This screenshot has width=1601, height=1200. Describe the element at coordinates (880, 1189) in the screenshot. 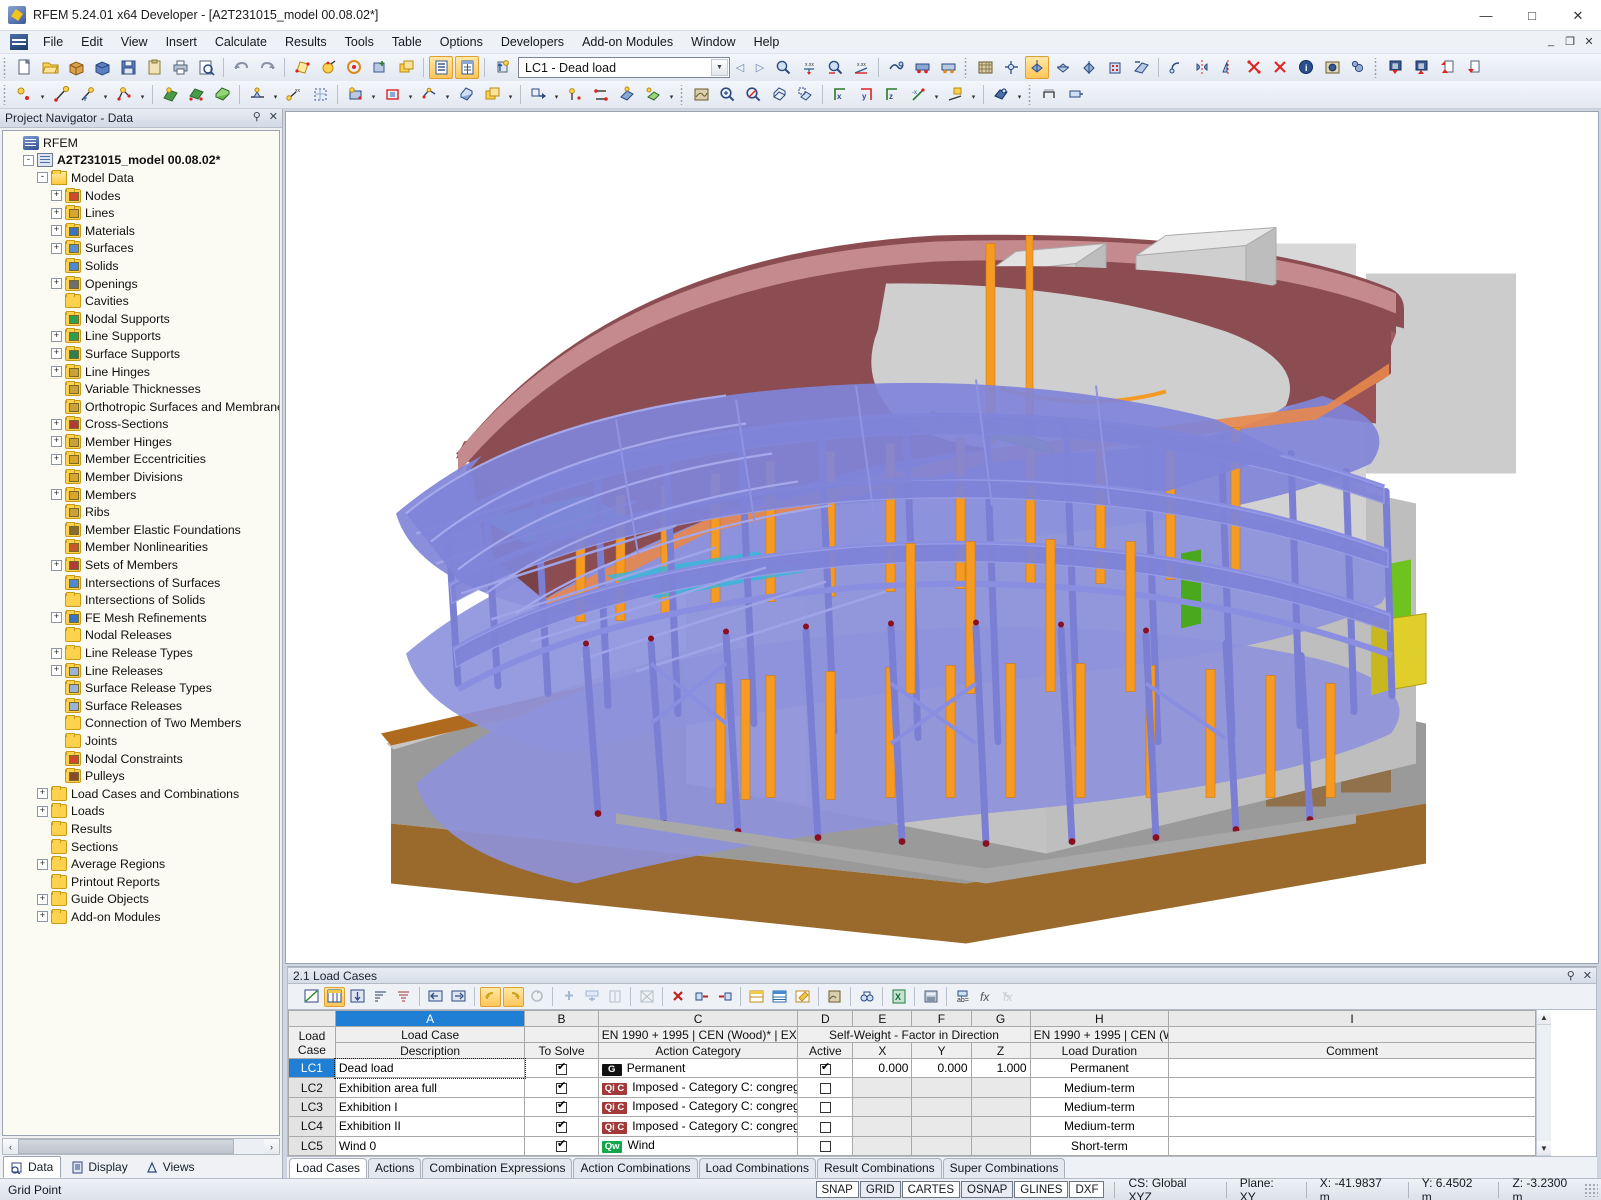

I see `status-toggle-grid: GRID` at that location.